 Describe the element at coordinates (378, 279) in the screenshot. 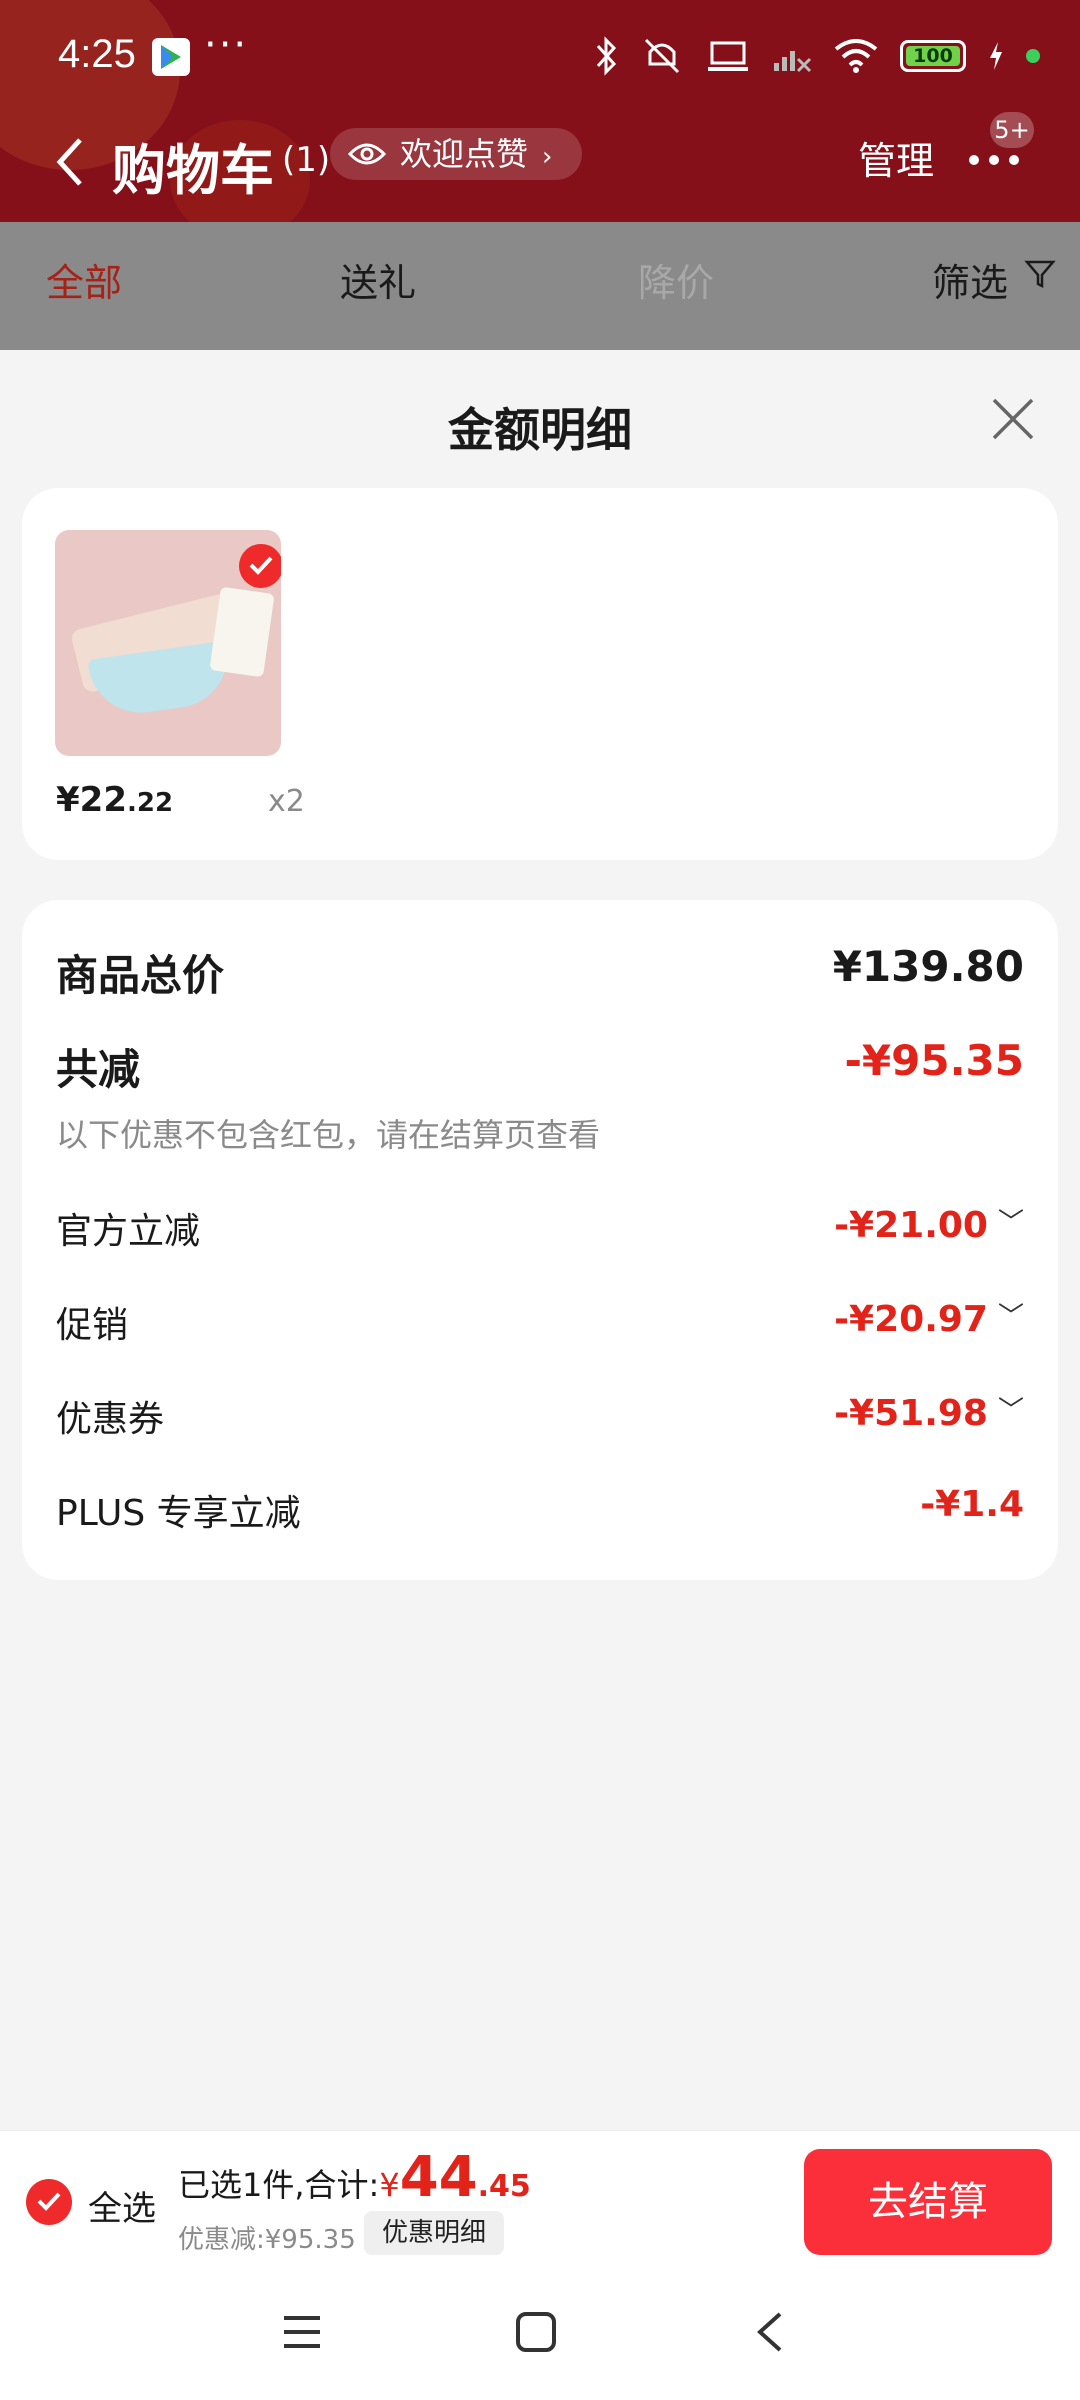

I see `tab-gift: 送礼` at that location.